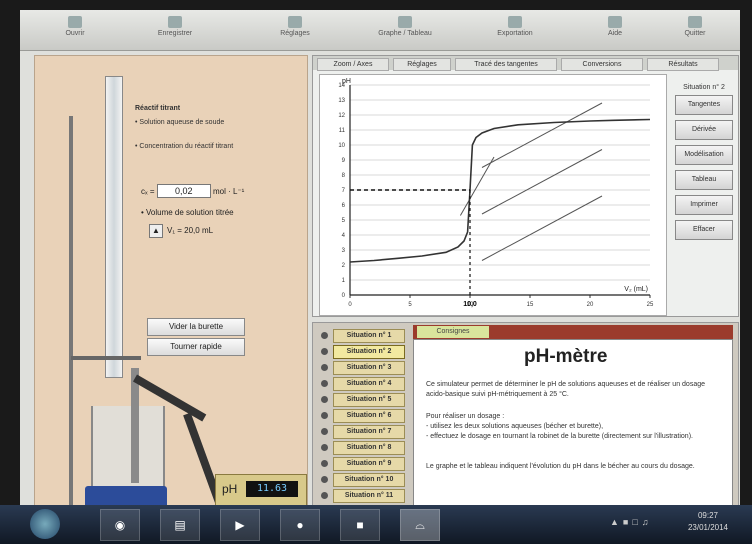  What do you see at coordinates (453, 332) in the screenshot?
I see `tab-instructions: Consignes` at bounding box center [453, 332].